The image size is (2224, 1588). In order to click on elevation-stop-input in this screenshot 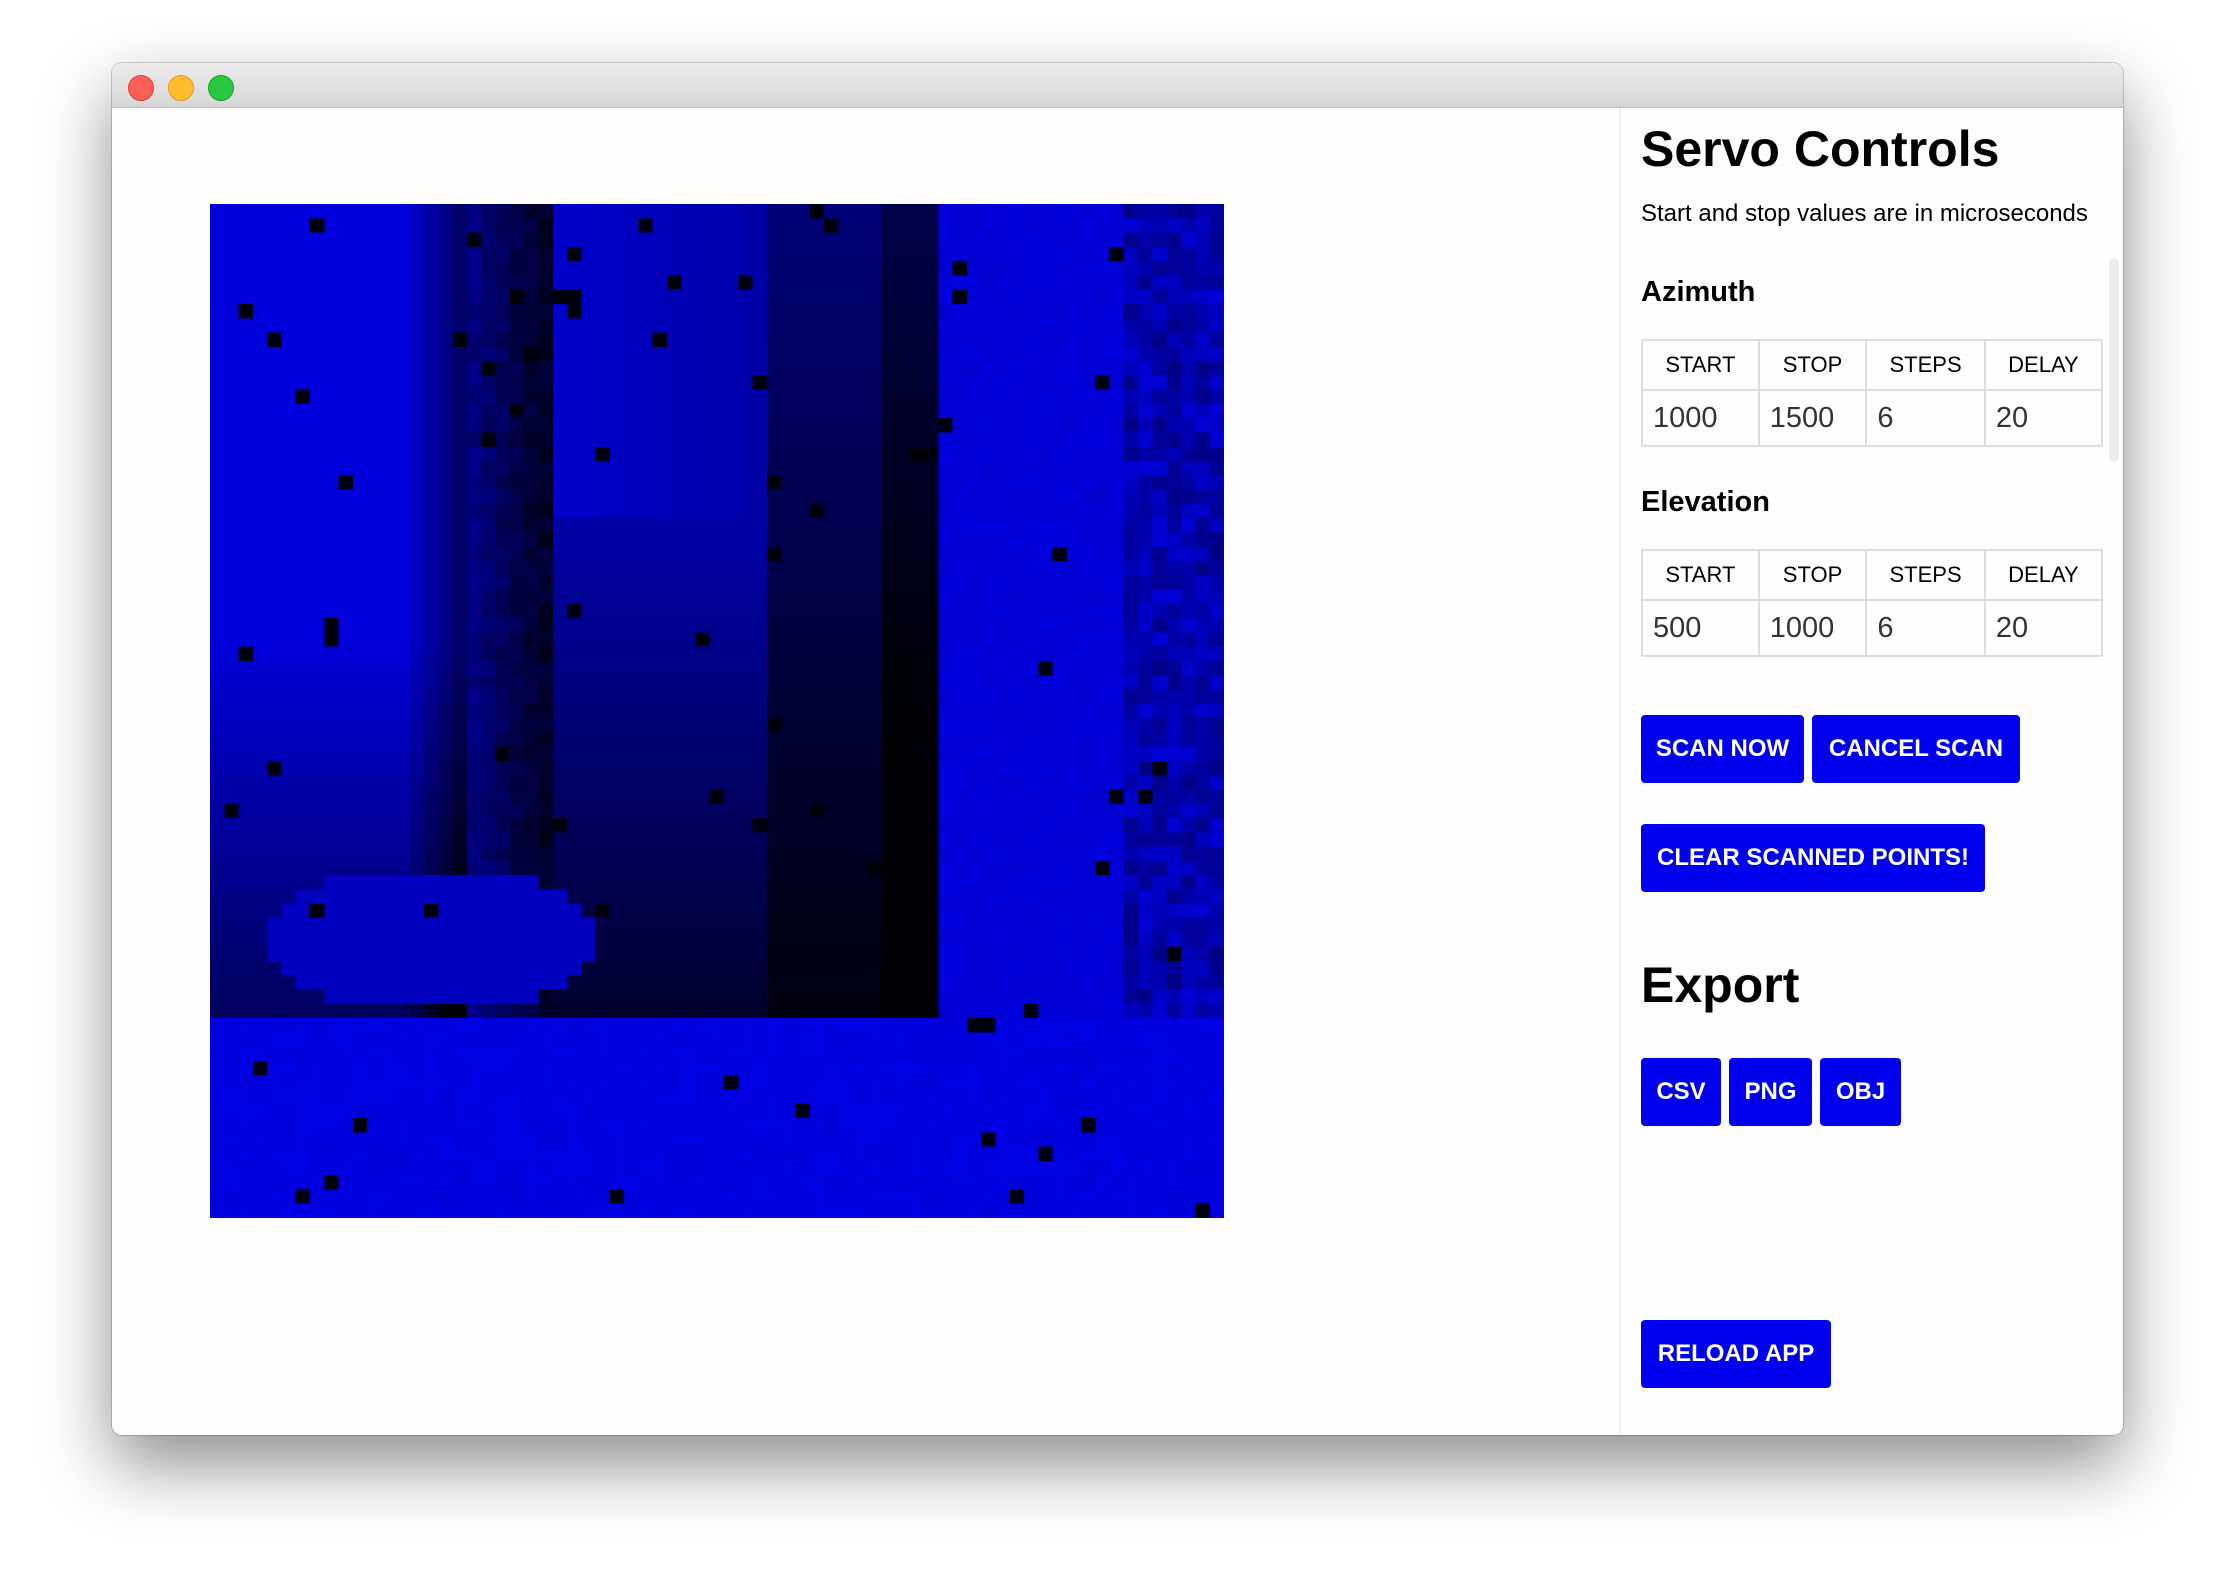, I will do `click(1812, 628)`.